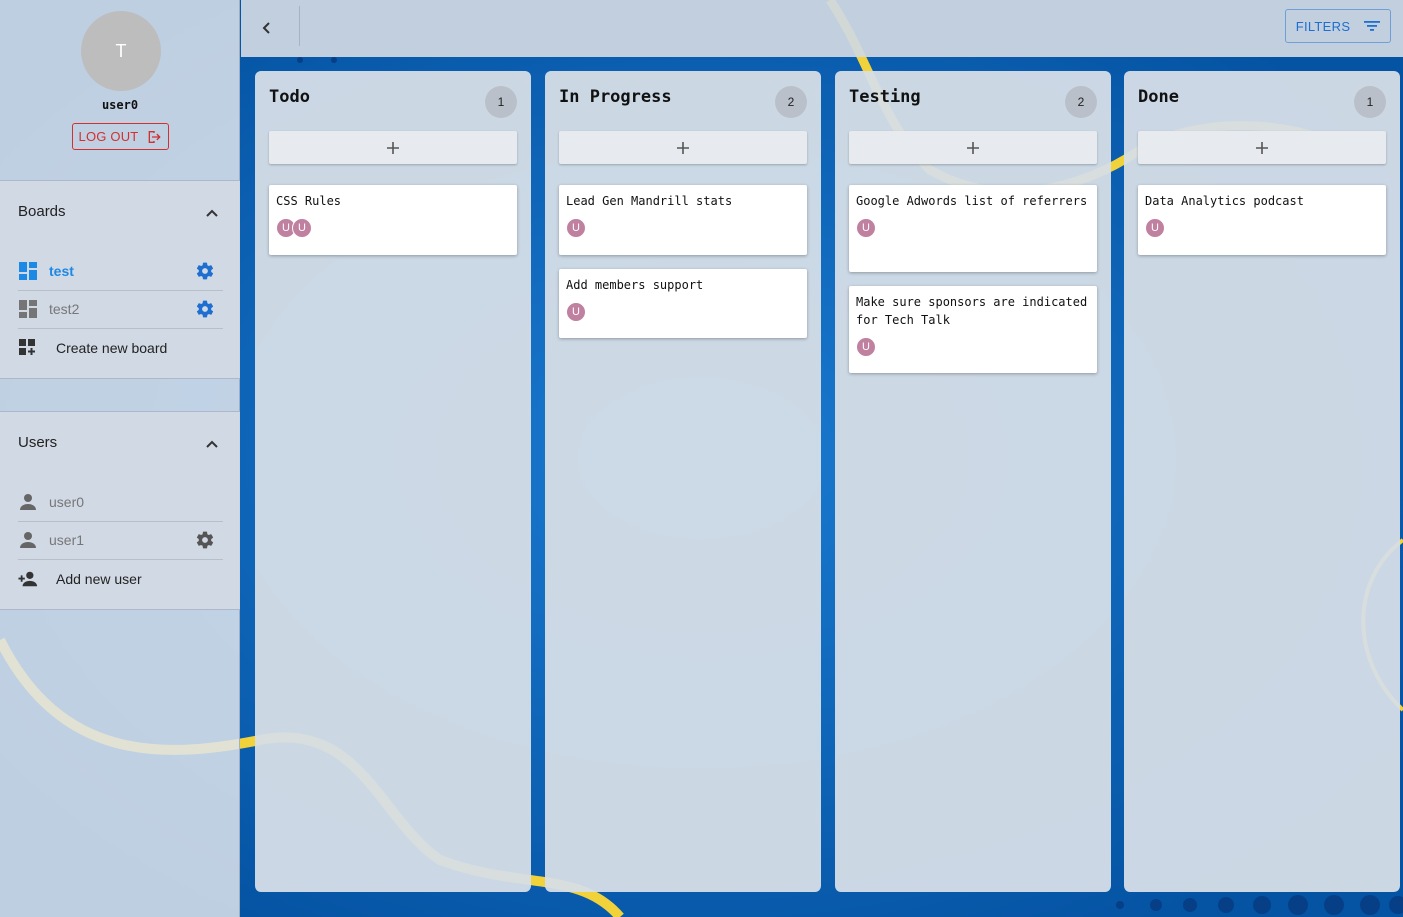 This screenshot has width=1403, height=917. I want to click on users-panel-title: Users, so click(38, 442).